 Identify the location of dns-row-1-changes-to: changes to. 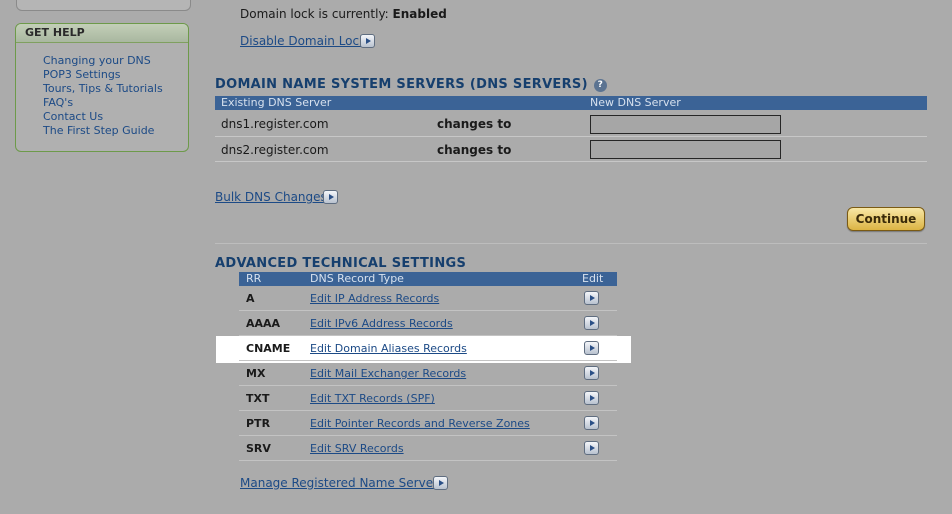
(474, 124).